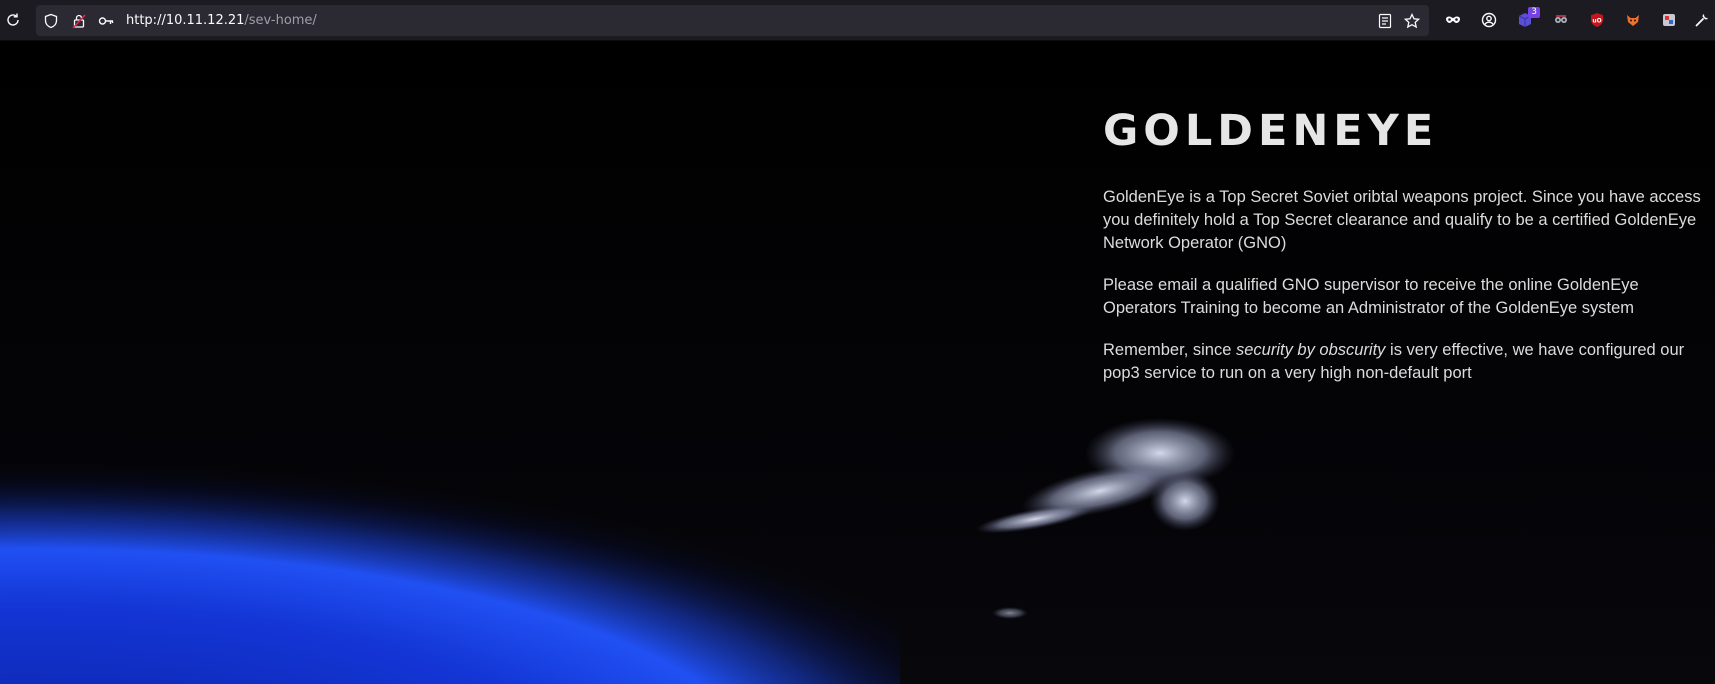  What do you see at coordinates (1169, 350) in the screenshot?
I see `pop3-notice-text-start: Remember, since` at bounding box center [1169, 350].